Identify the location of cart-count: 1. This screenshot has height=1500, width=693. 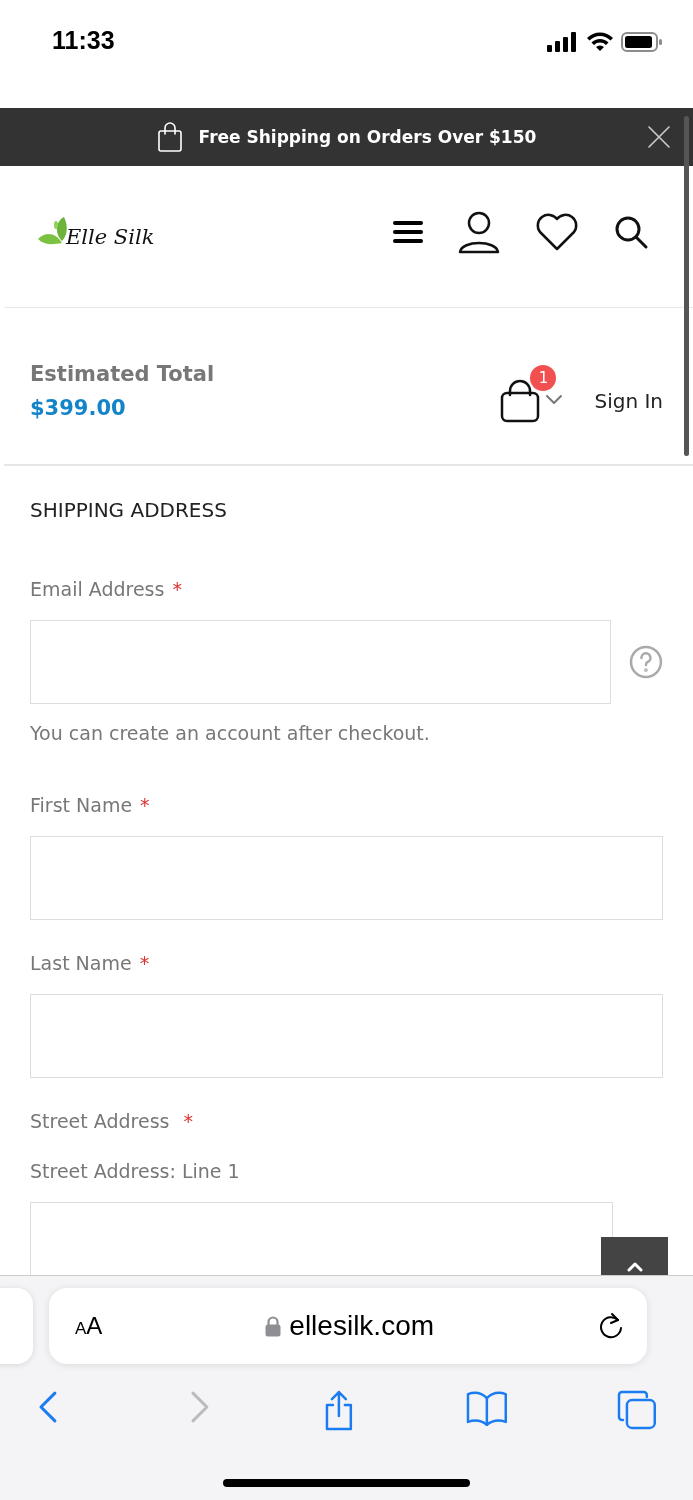
(543, 378).